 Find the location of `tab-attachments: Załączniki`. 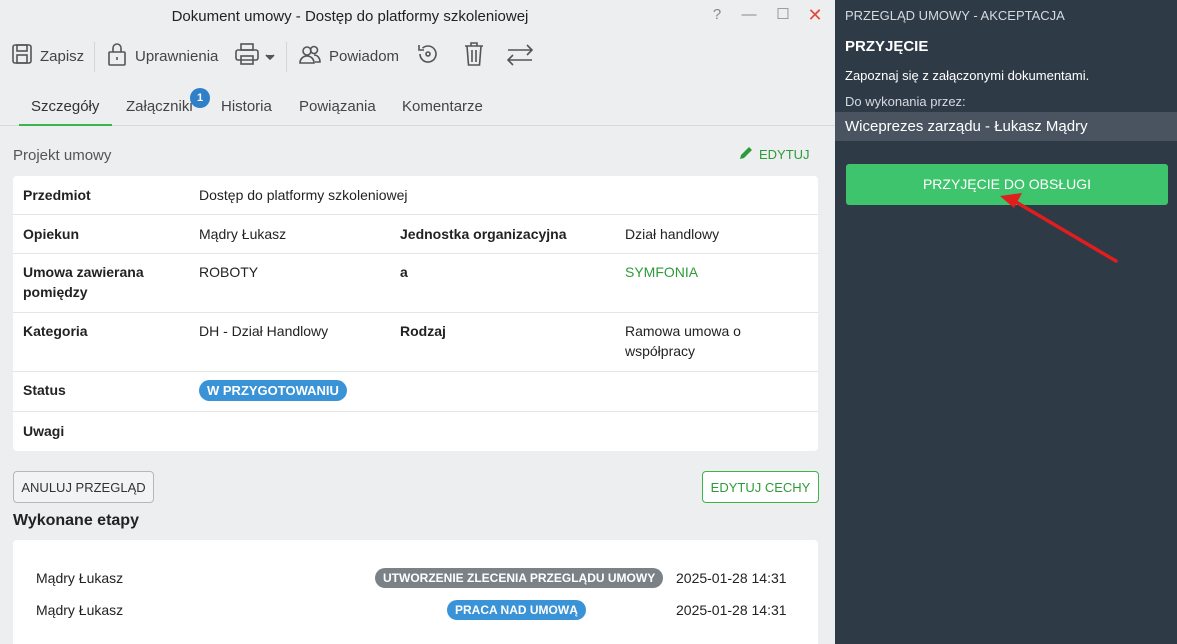

tab-attachments: Załączniki is located at coordinates (159, 106).